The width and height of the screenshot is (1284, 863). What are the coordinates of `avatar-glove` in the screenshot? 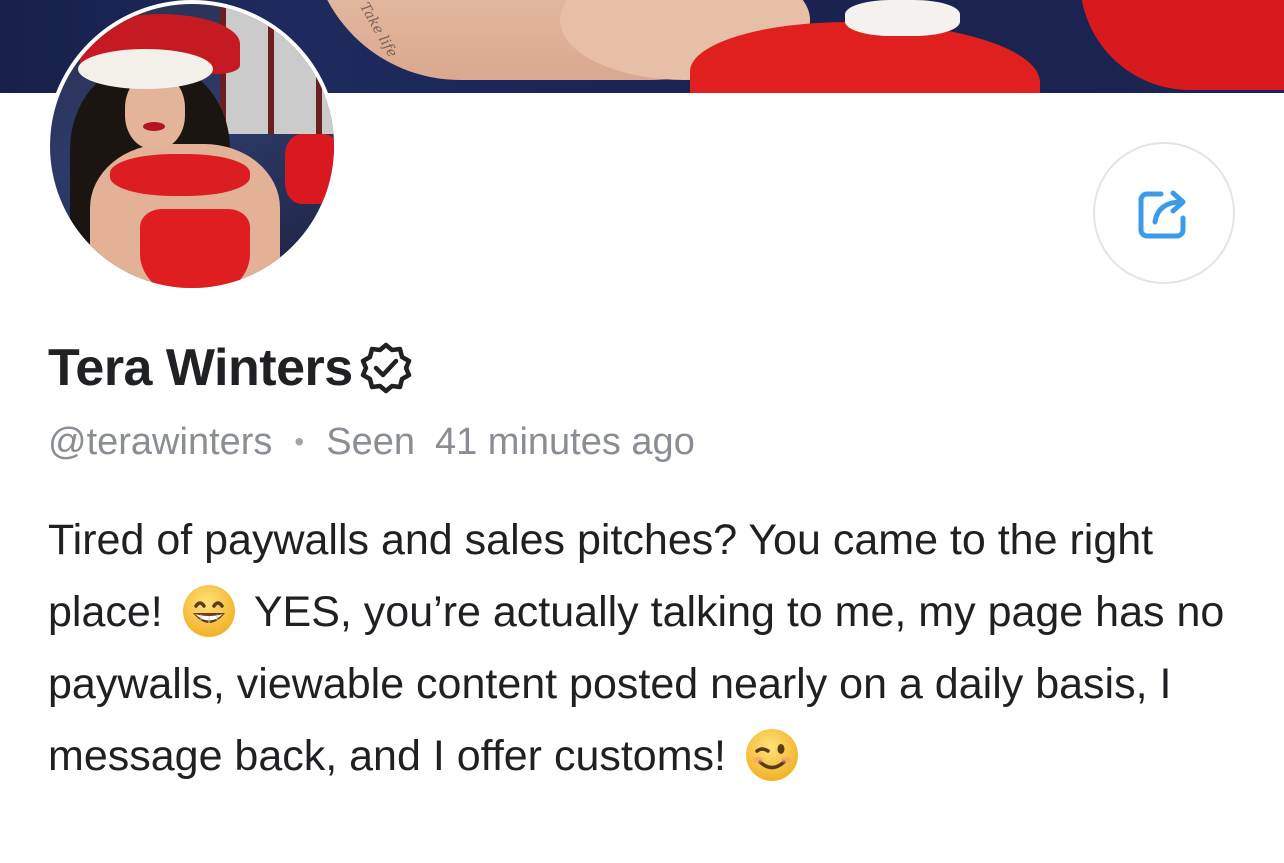 It's located at (309, 169).